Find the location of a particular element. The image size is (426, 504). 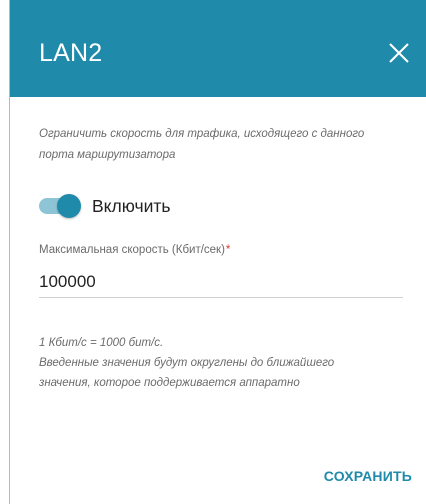

close-icon is located at coordinates (399, 53).